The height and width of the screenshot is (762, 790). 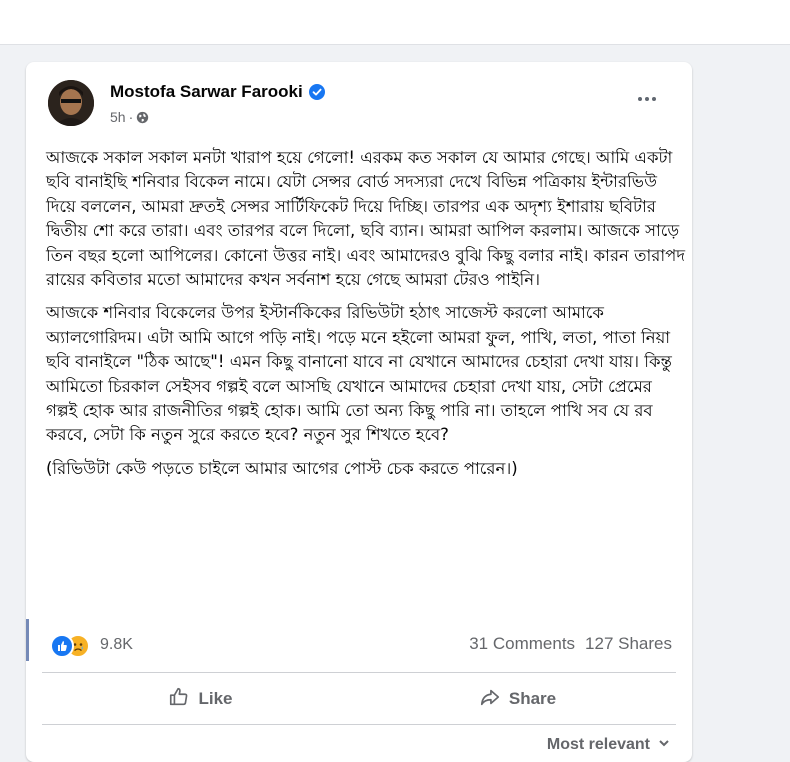 I want to click on verified-icon, so click(x=316, y=92).